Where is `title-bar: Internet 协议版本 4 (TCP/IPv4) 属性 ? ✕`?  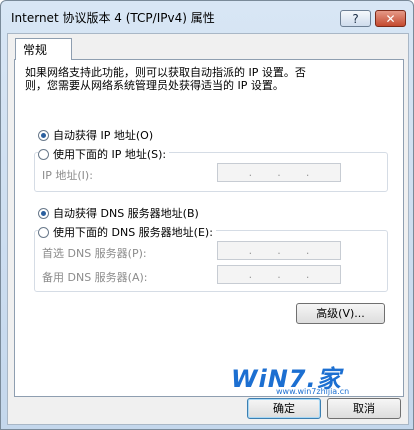 title-bar: Internet 协议版本 4 (TCP/IPv4) 属性 ? ✕ is located at coordinates (207, 16).